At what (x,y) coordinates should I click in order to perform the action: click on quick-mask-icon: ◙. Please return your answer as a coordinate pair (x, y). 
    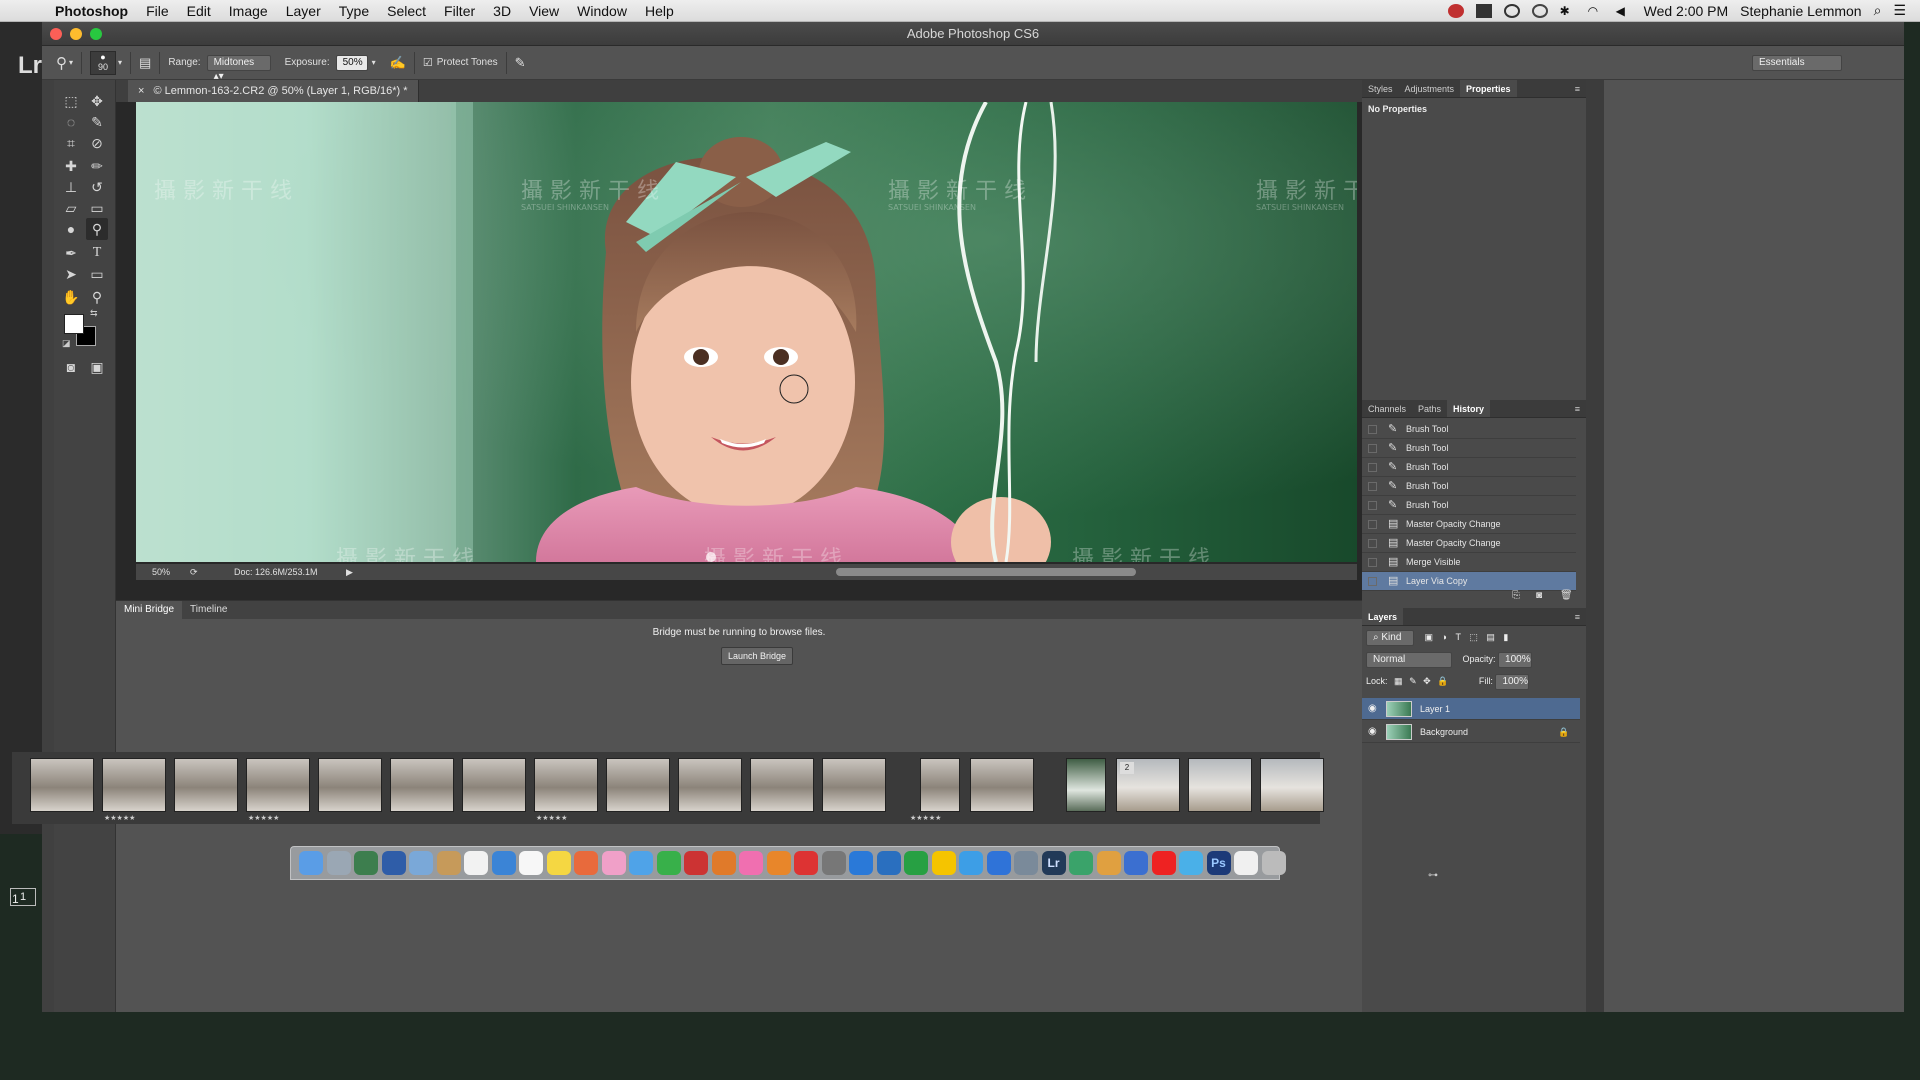
    Looking at the image, I should click on (71, 367).